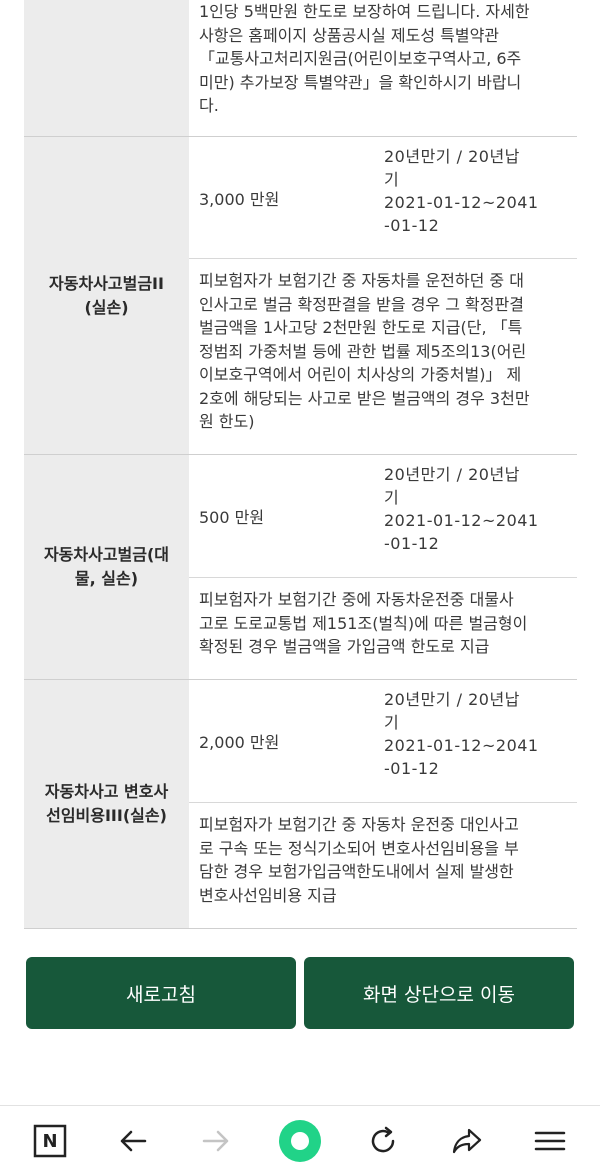 This screenshot has height=1176, width=600. I want to click on coverage-name: 자동차사고벌금II (실손), so click(106, 295).